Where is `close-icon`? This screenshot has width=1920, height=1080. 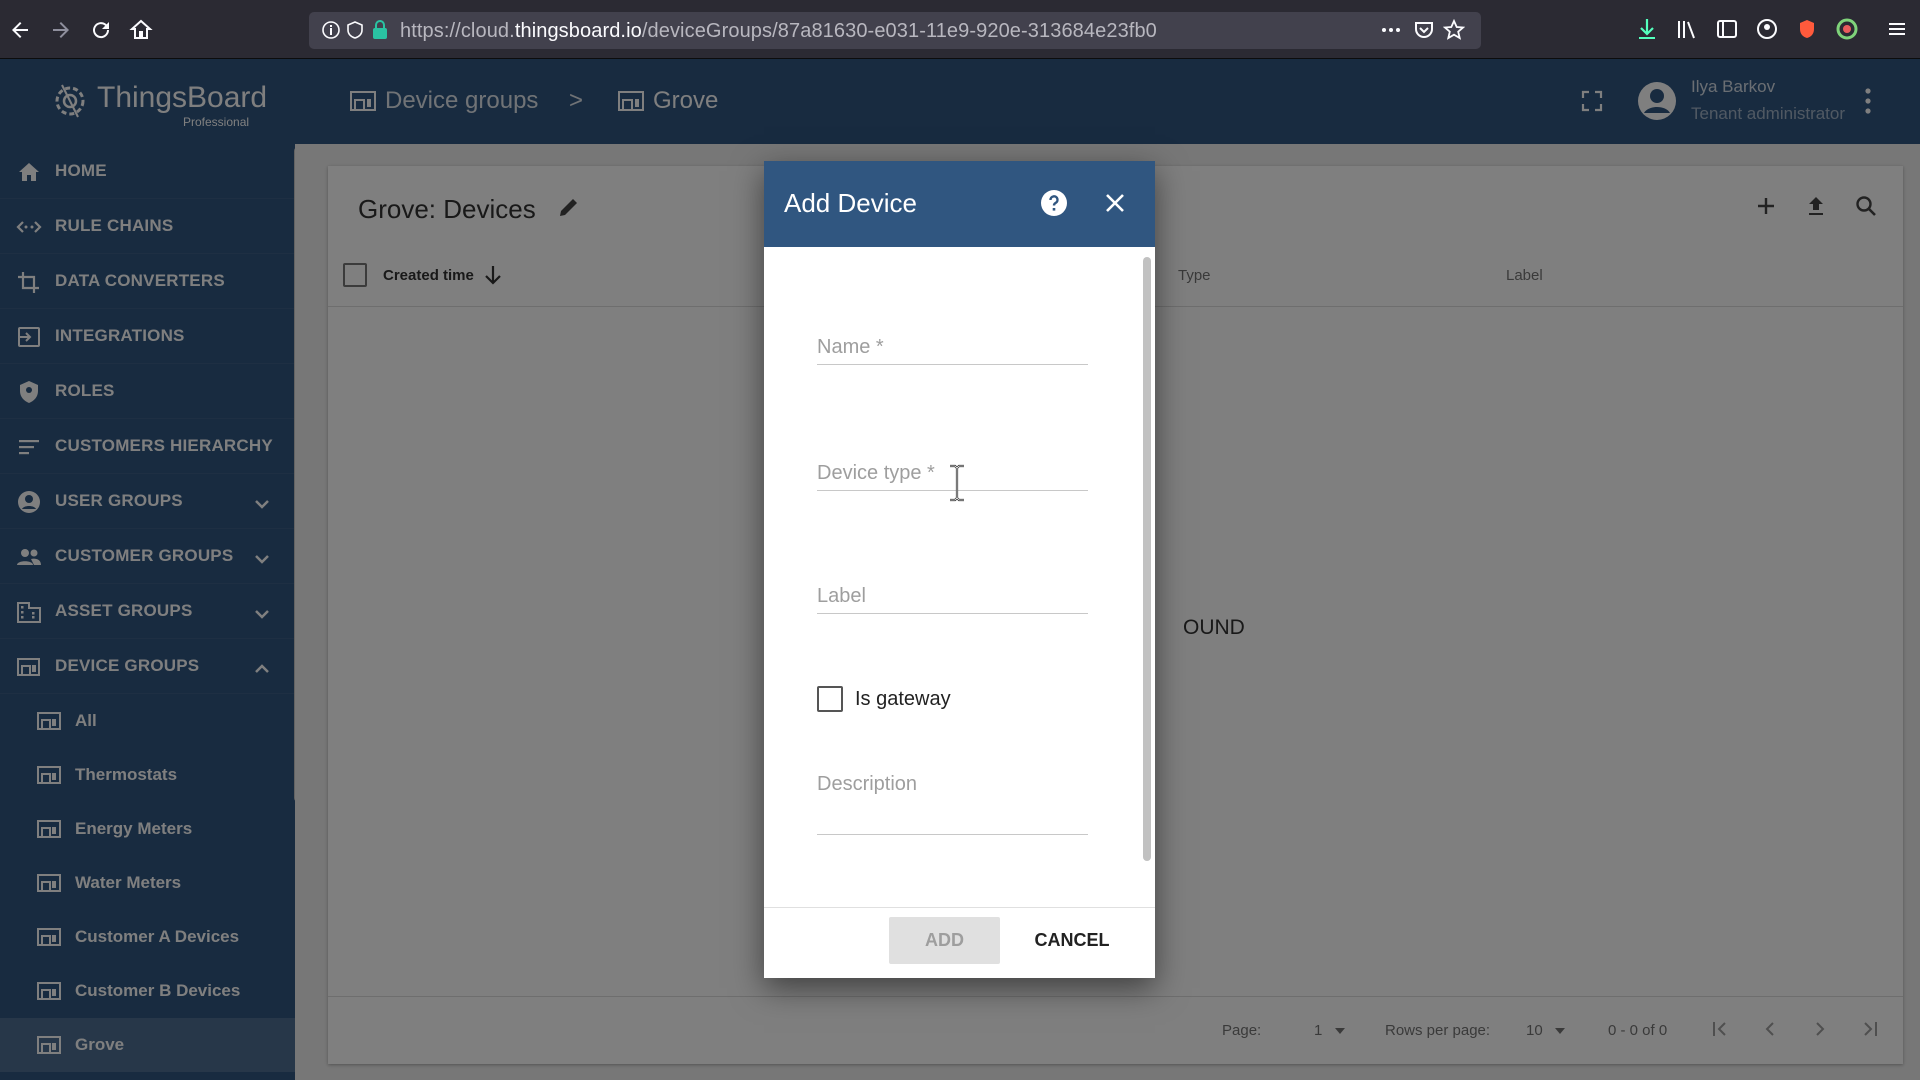
close-icon is located at coordinates (1115, 203).